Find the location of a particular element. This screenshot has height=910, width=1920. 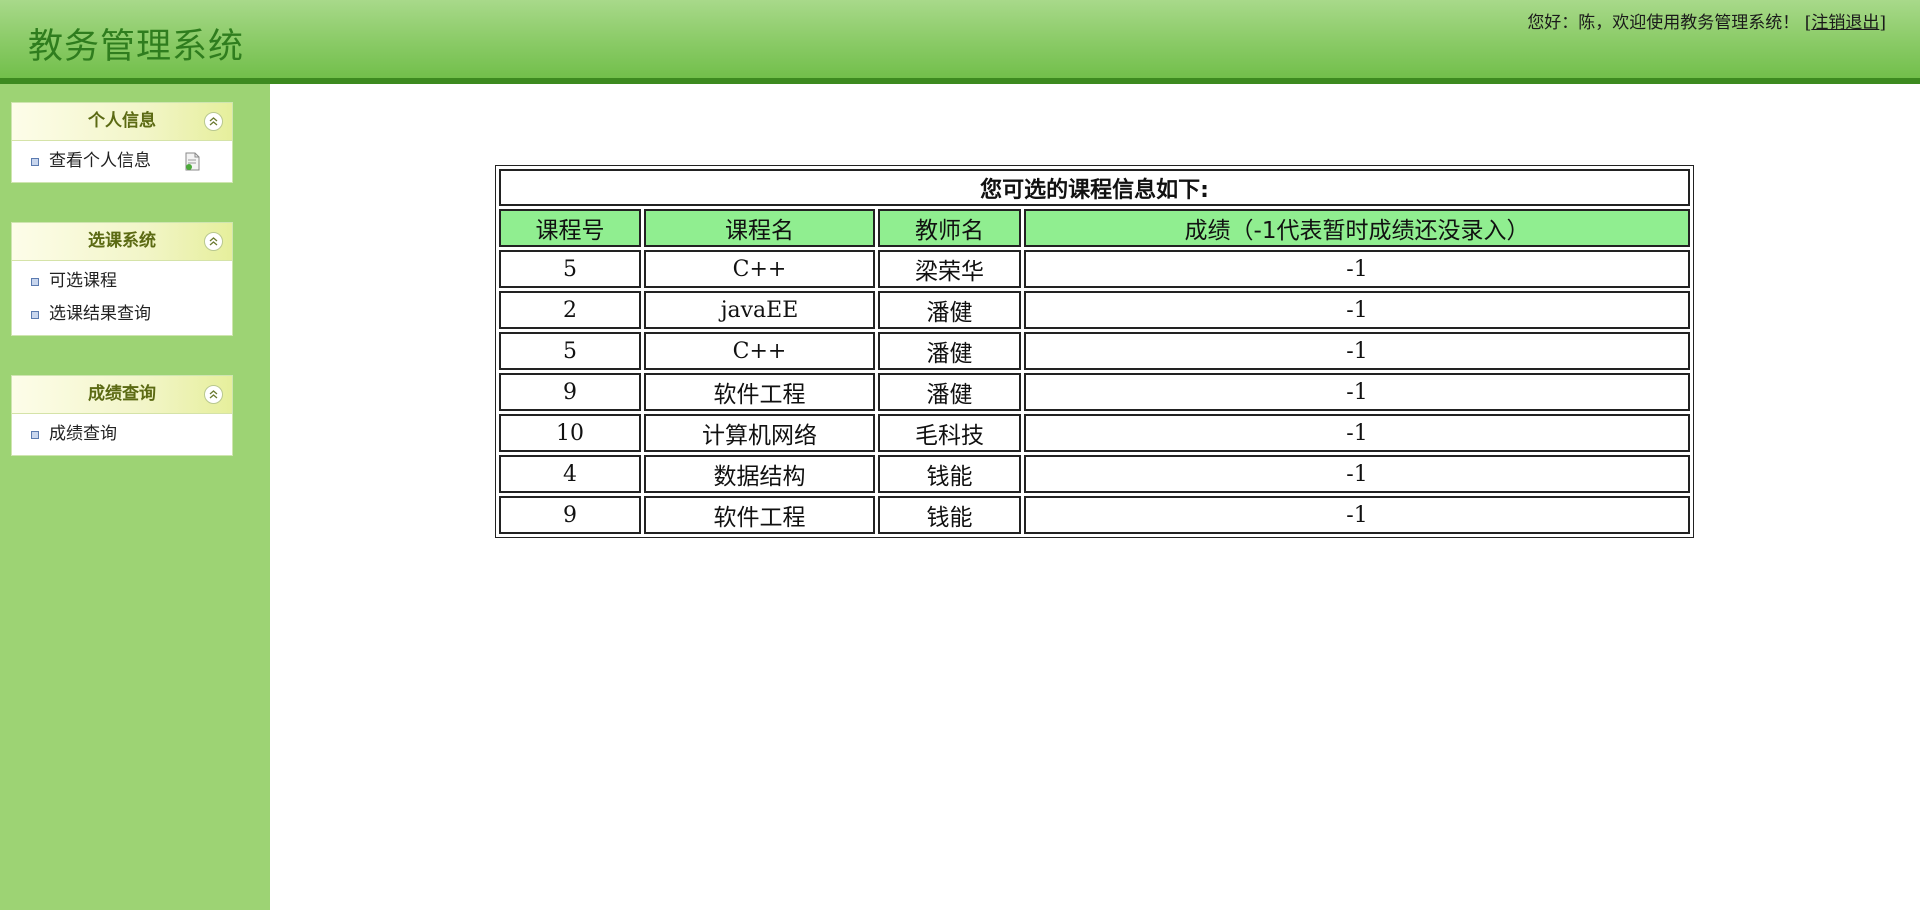

column-header-course-name: 课程名 is located at coordinates (759, 228).